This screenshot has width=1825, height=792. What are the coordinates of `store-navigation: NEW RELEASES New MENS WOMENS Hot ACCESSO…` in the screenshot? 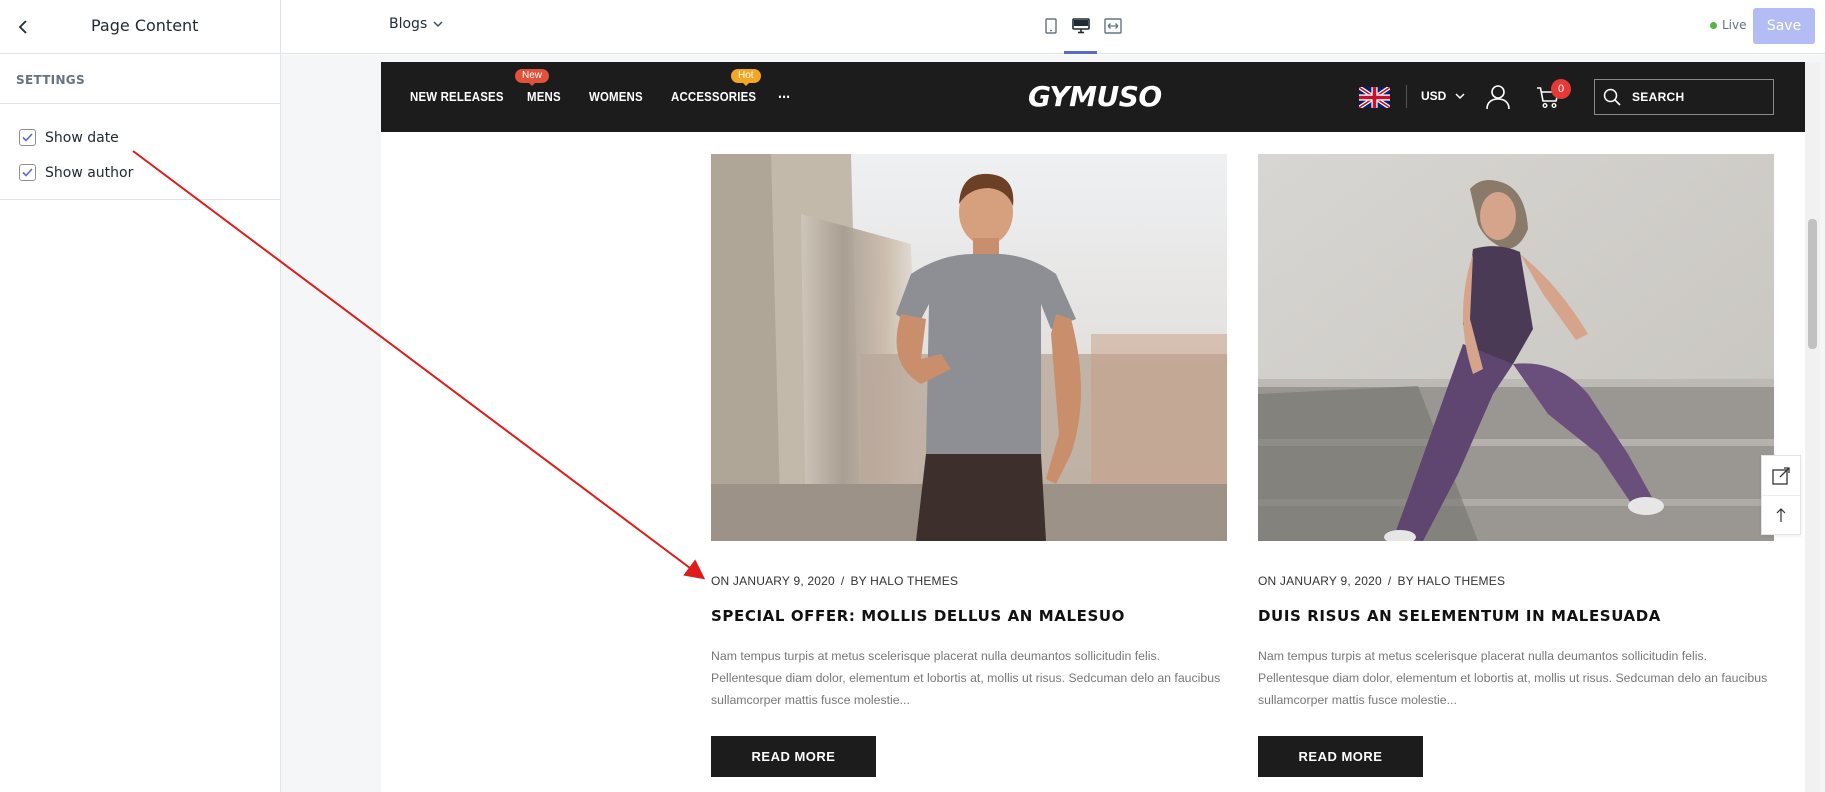 It's located at (1098, 97).